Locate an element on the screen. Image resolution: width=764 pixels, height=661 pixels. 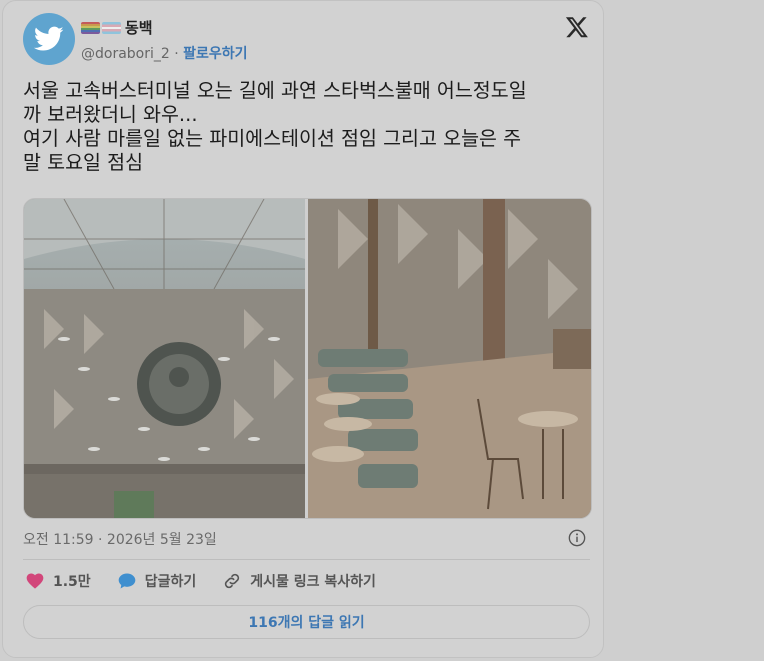
copy-link-label: 게시물 링크 복사하기 is located at coordinates (313, 582).